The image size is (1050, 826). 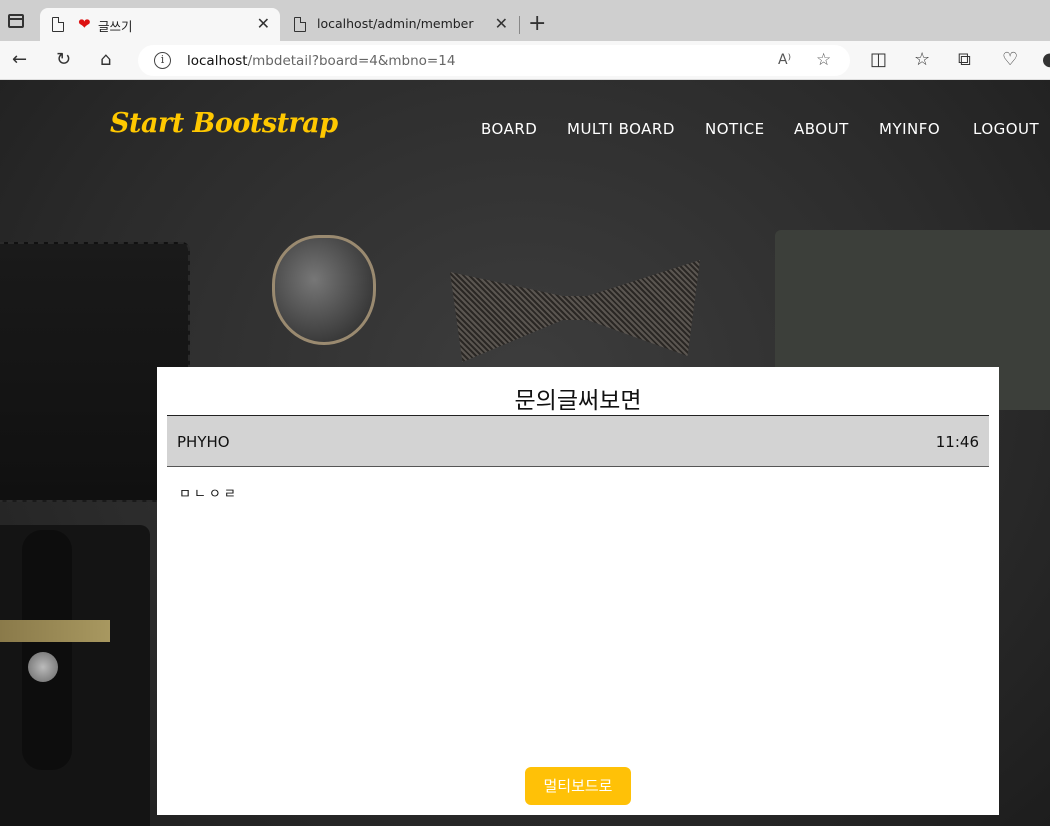 I want to click on tab-title: localhost/admin/member, so click(x=395, y=23).